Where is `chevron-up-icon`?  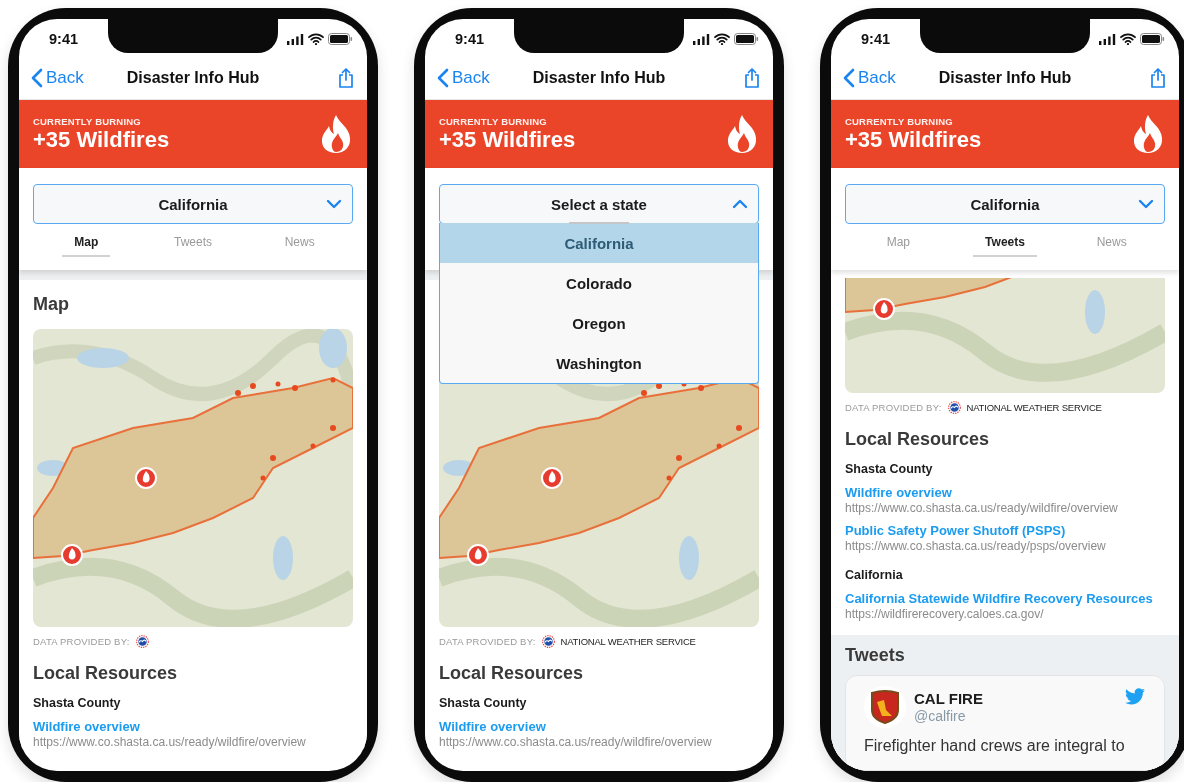
chevron-up-icon is located at coordinates (740, 204).